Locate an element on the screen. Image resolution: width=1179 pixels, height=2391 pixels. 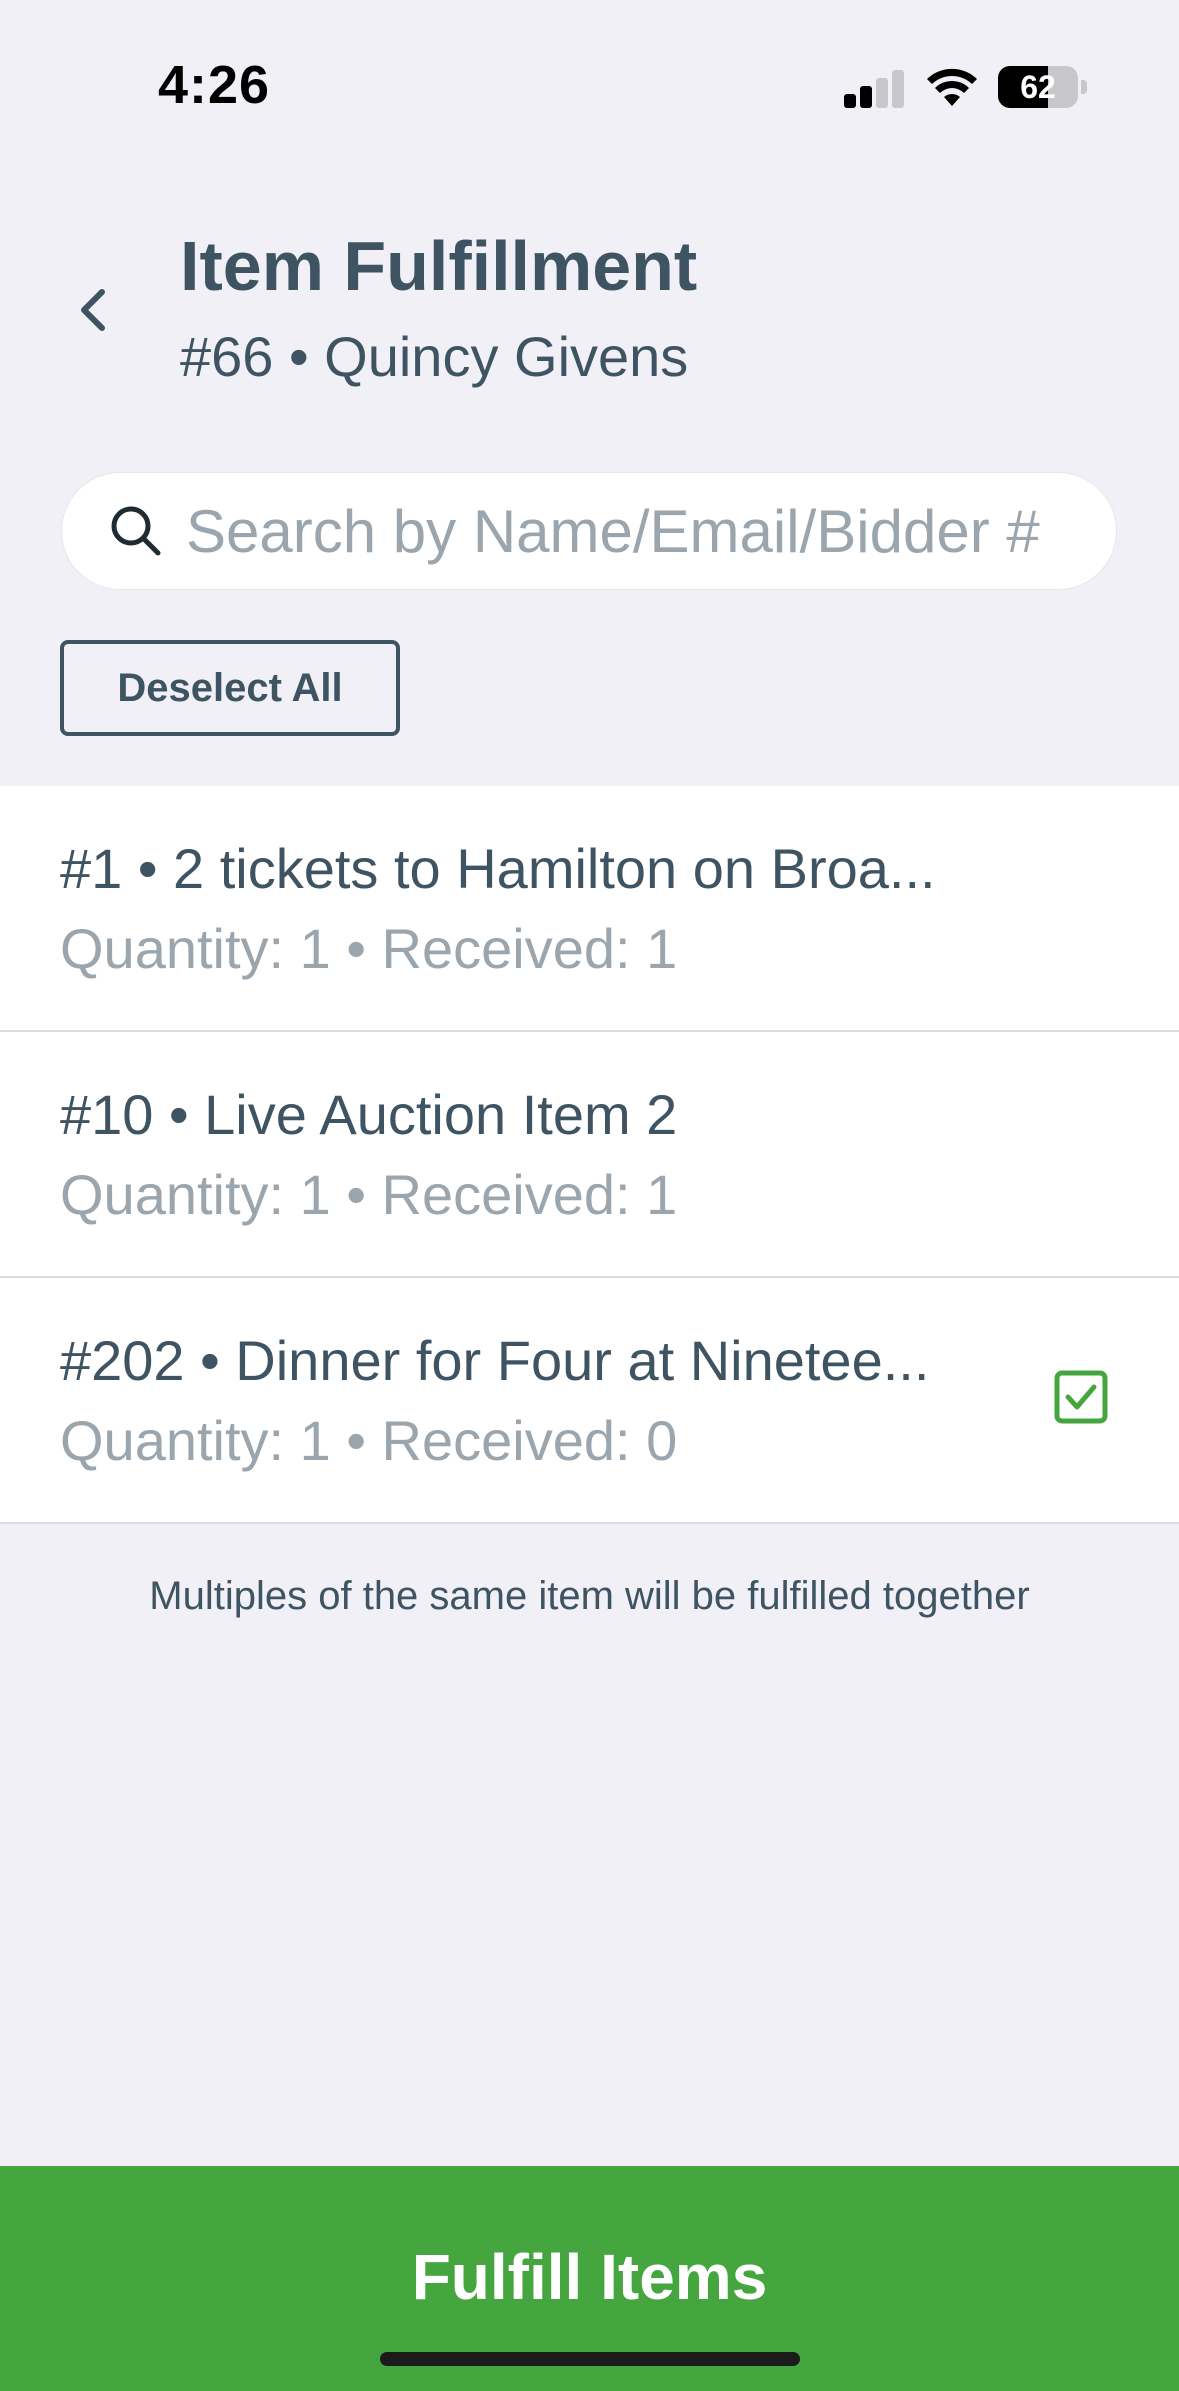
item-title: #10 • Live Auction Item 2 is located at coordinates (369, 1114).